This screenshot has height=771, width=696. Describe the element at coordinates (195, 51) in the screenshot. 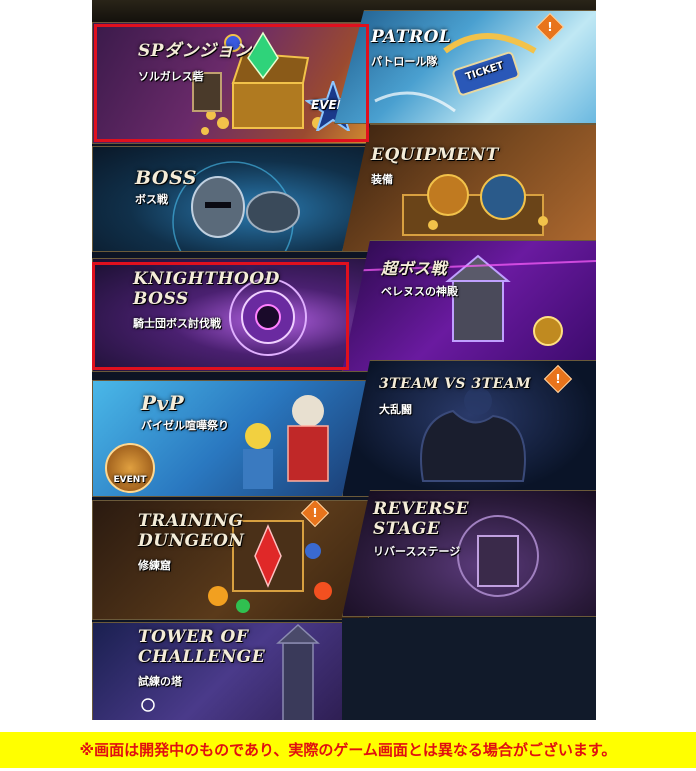

I see `sp-dungeon-title: SPダンジョン` at that location.